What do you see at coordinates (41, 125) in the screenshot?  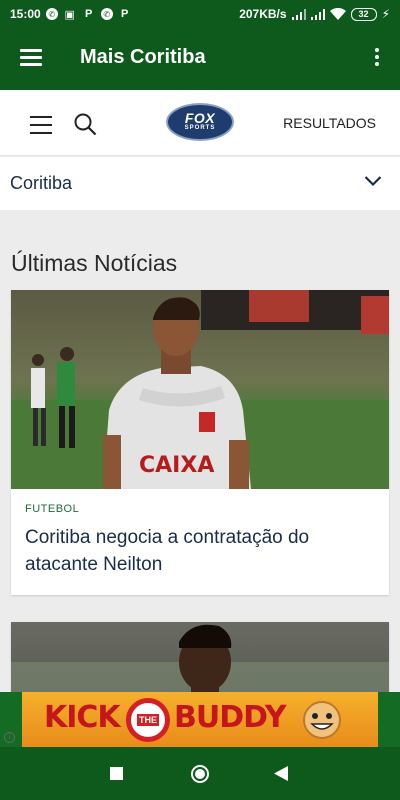 I see `site-menu-icon` at bounding box center [41, 125].